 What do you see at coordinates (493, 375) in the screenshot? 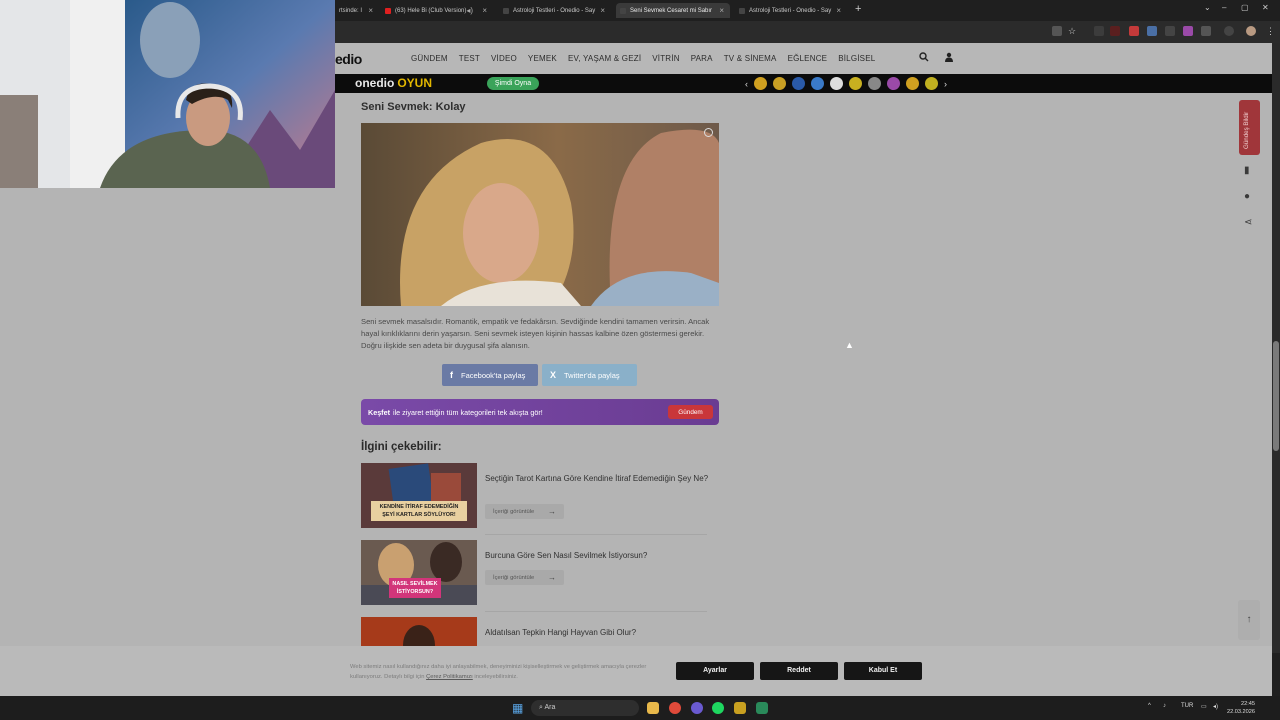
I see `share-facebook-label: Facebook'ta paylaş` at bounding box center [493, 375].